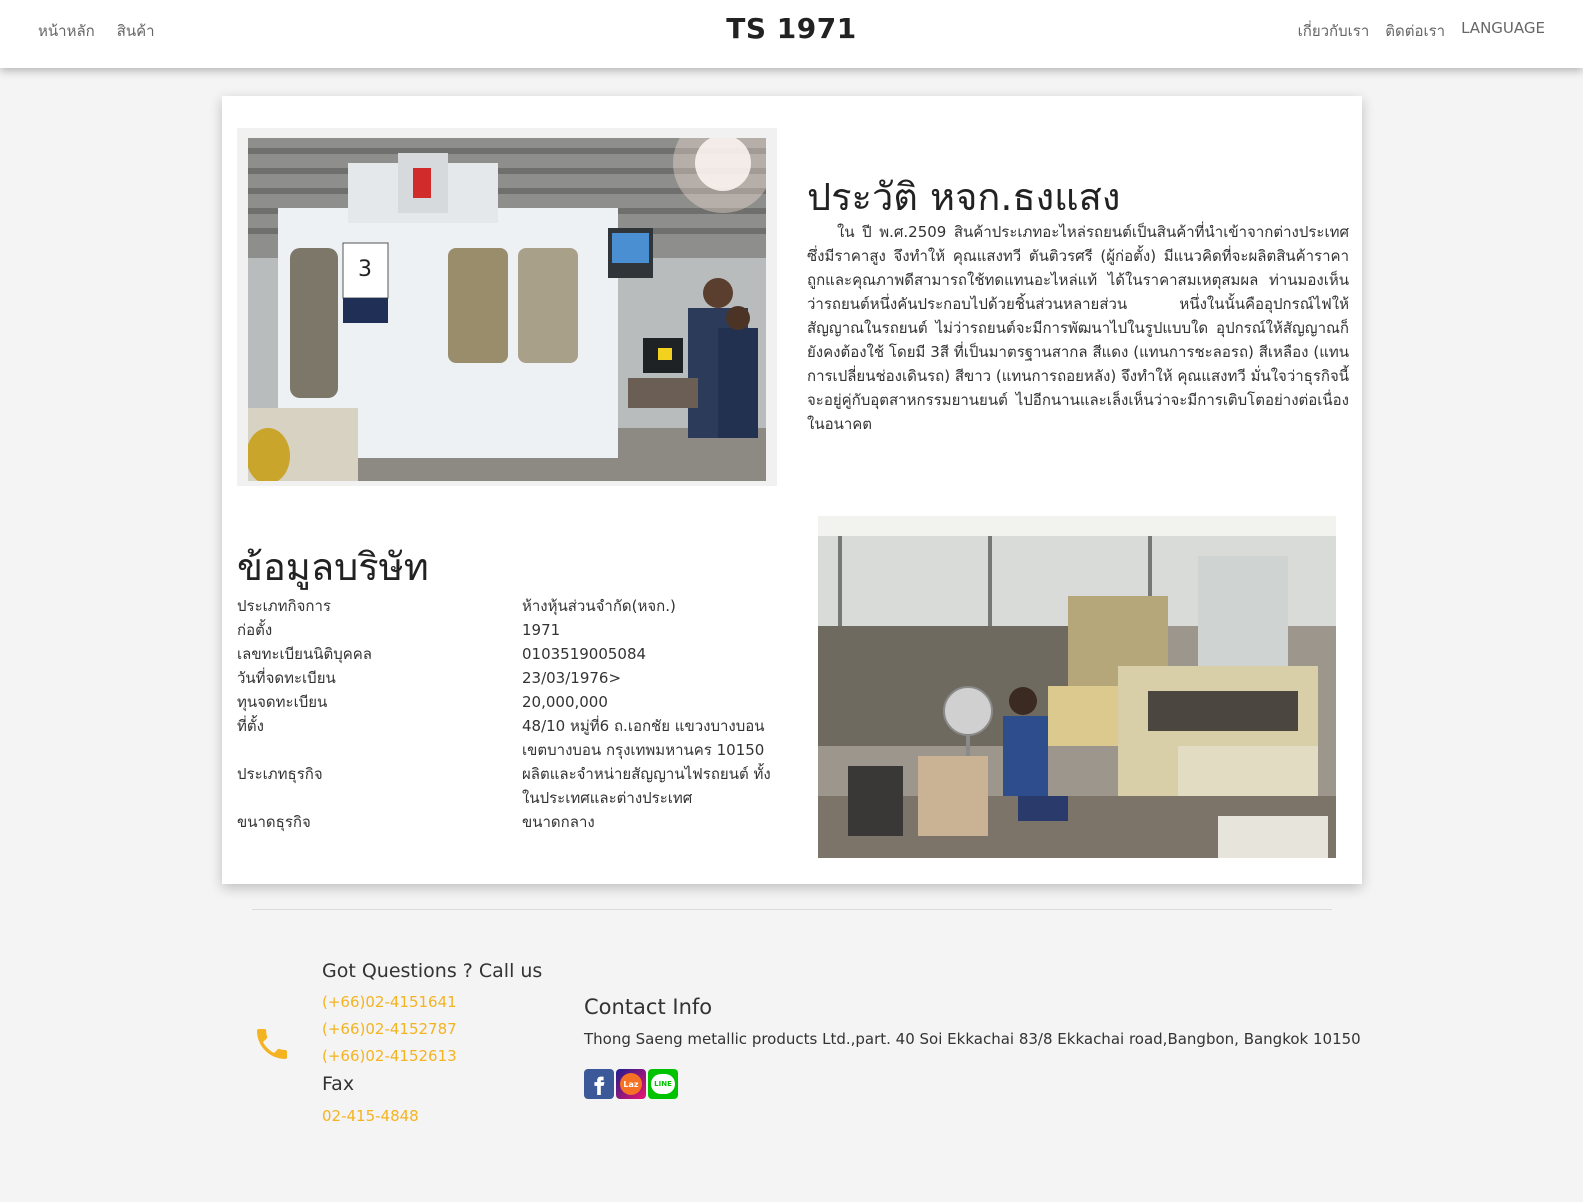  Describe the element at coordinates (1334, 31) in the screenshot. I see `nav-link-about: เกี่ยวกับเรา` at that location.